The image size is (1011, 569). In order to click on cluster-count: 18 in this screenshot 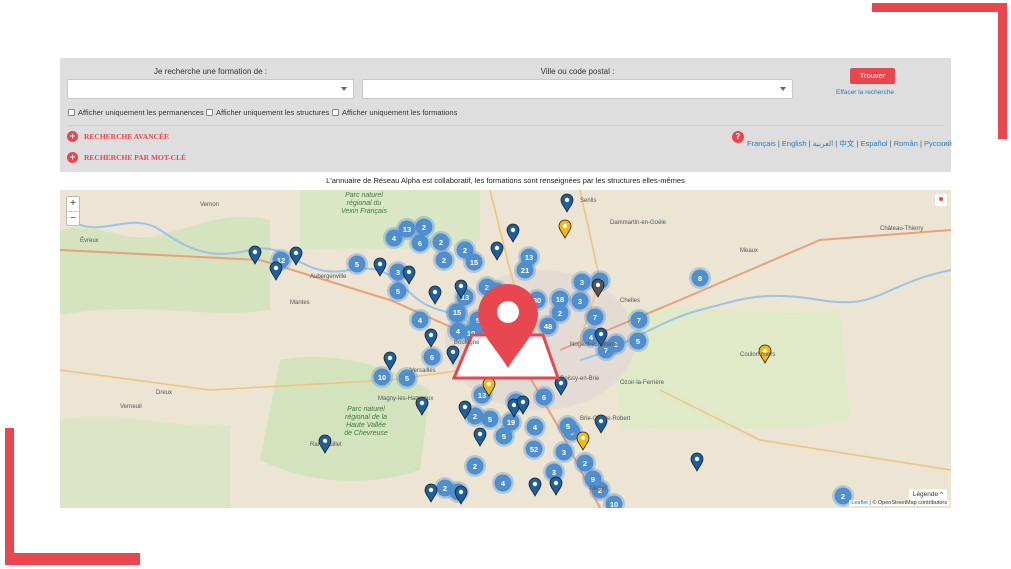, I will do `click(560, 299)`.